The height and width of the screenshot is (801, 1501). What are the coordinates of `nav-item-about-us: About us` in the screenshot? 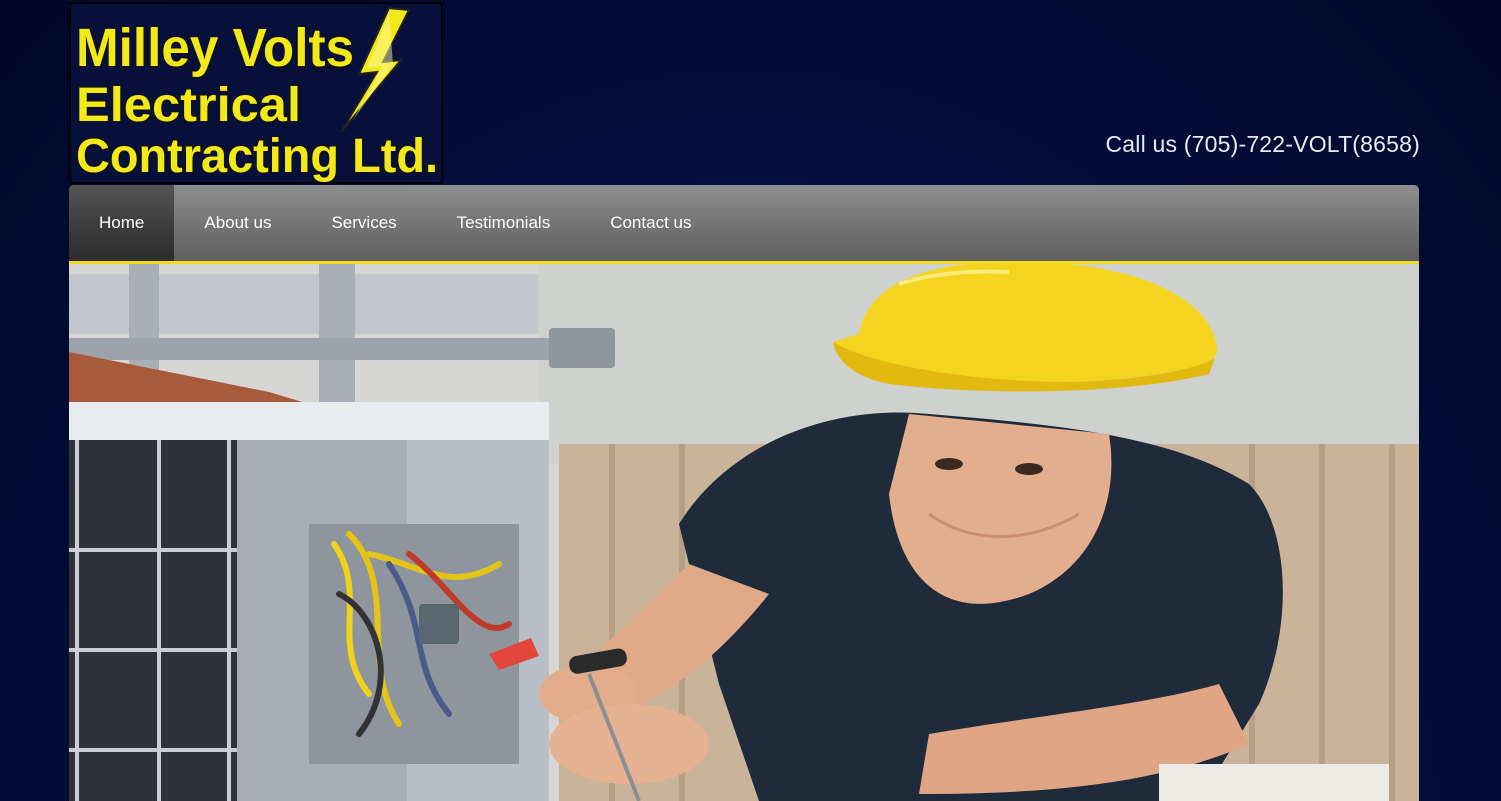 It's located at (237, 223).